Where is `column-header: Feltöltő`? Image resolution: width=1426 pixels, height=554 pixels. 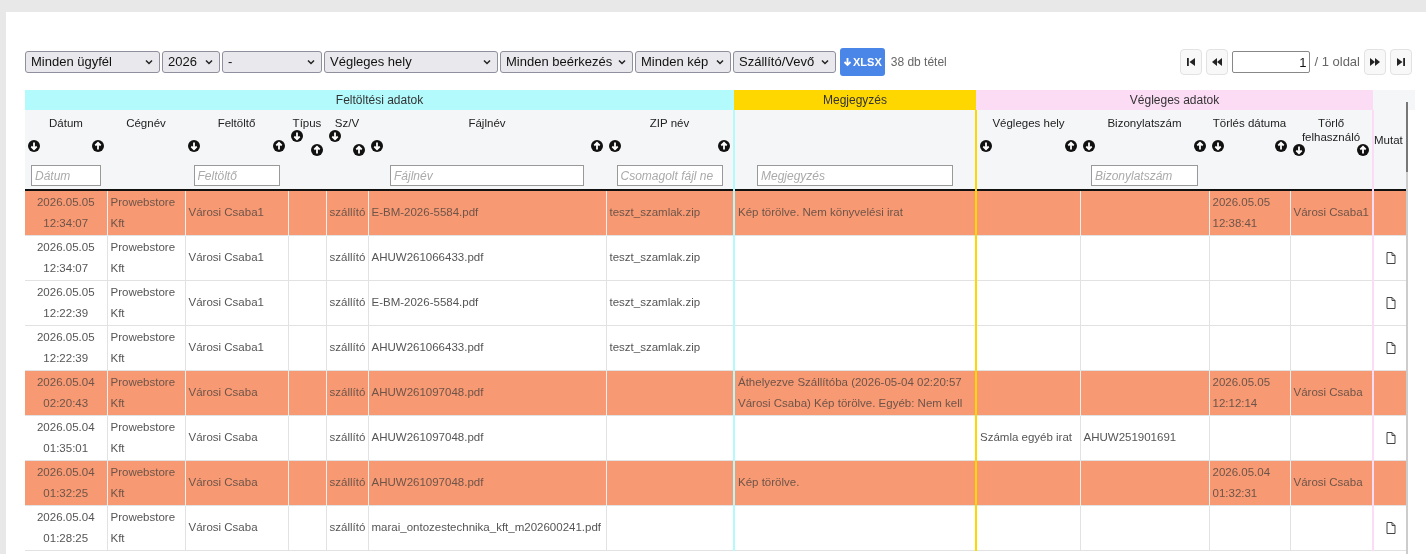 column-header: Feltöltő is located at coordinates (236, 123).